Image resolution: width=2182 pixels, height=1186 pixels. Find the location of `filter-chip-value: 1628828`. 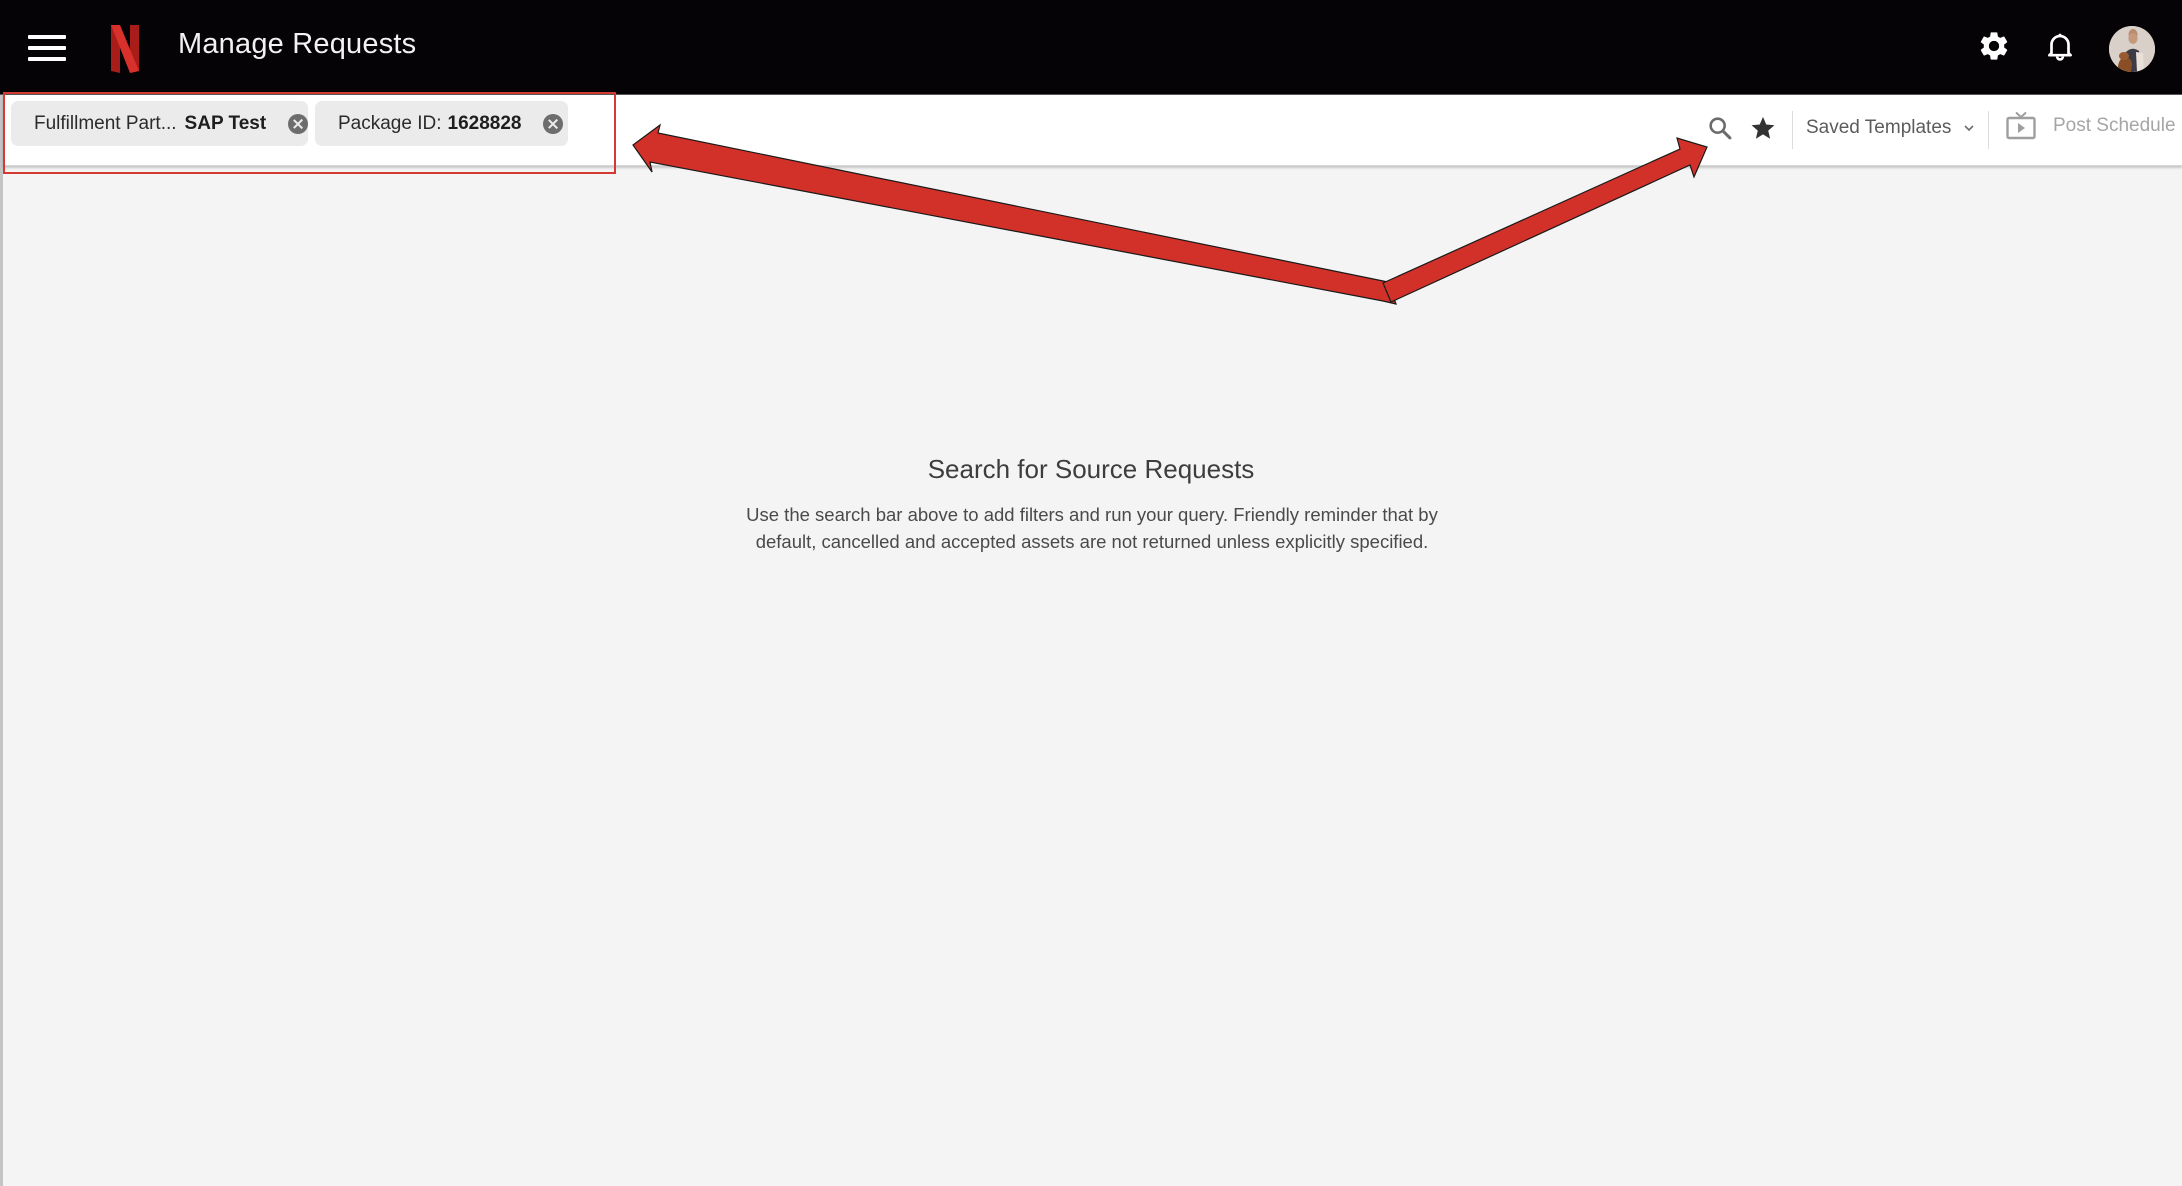

filter-chip-value: 1628828 is located at coordinates (484, 123).